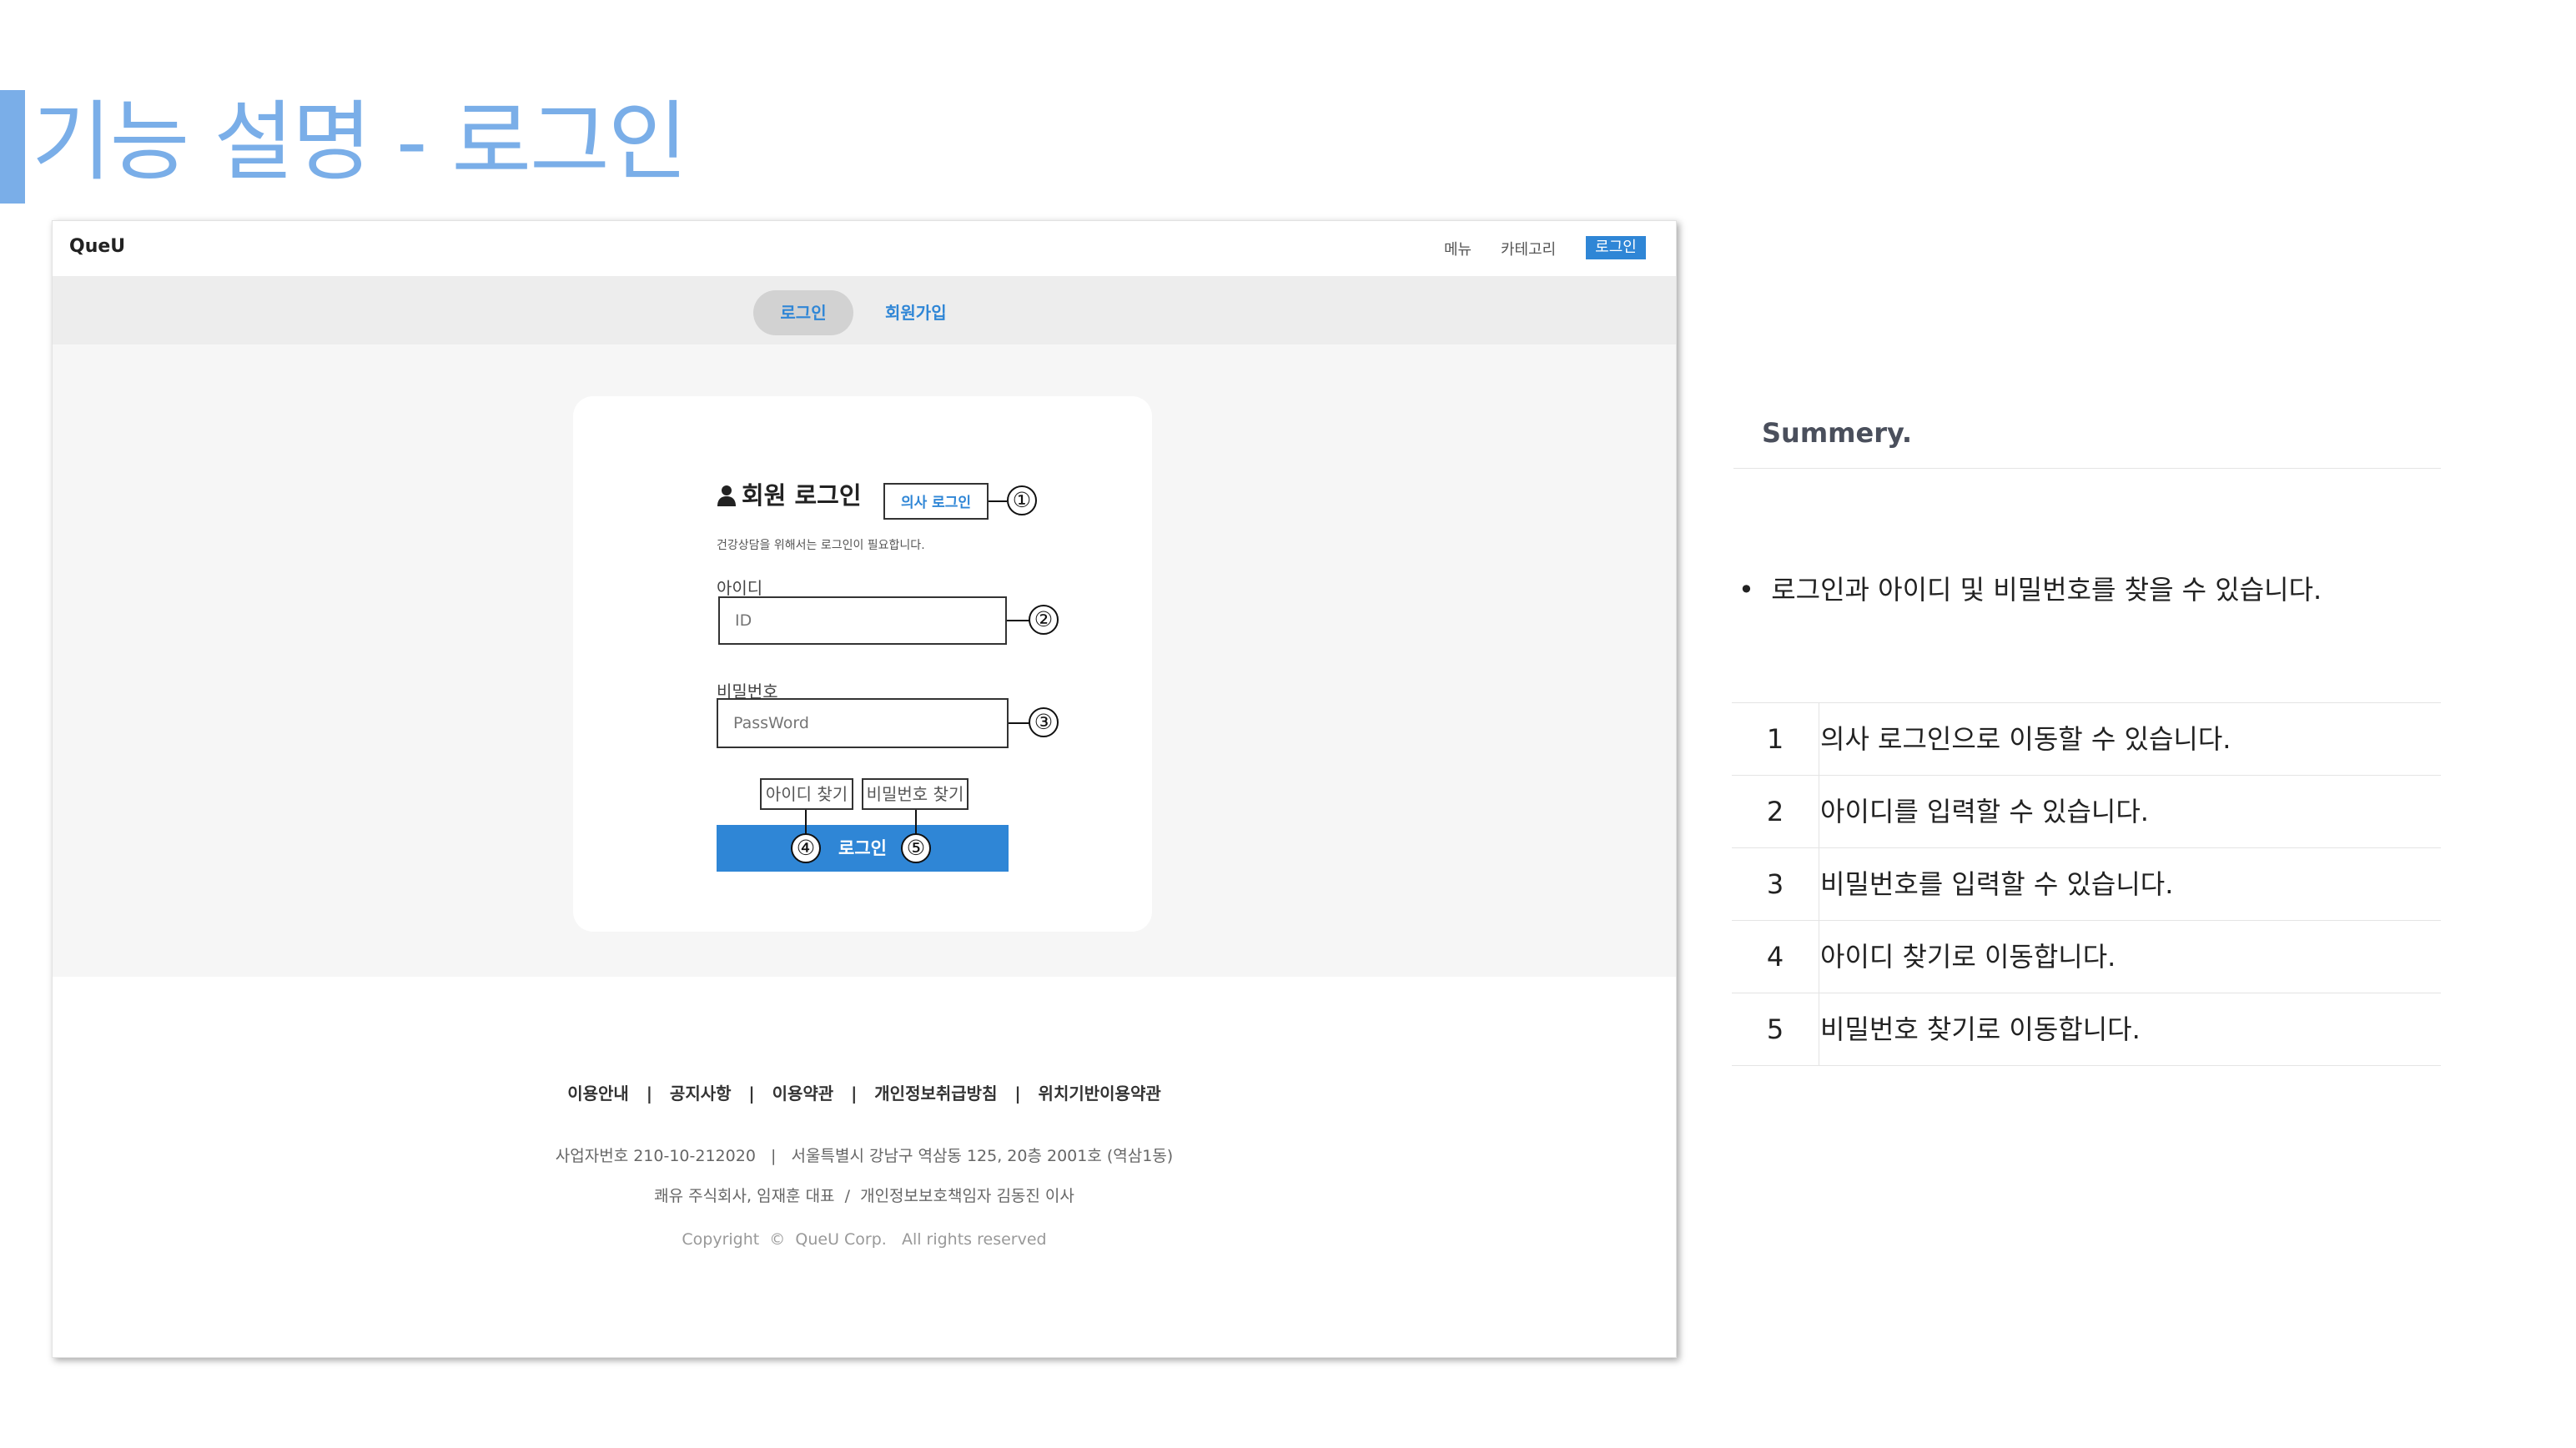 This screenshot has width=2576, height=1448. Describe the element at coordinates (821, 545) in the screenshot. I see `login-subtitle: 건강상담을 위해서는 로그인이 필요합니다.` at that location.